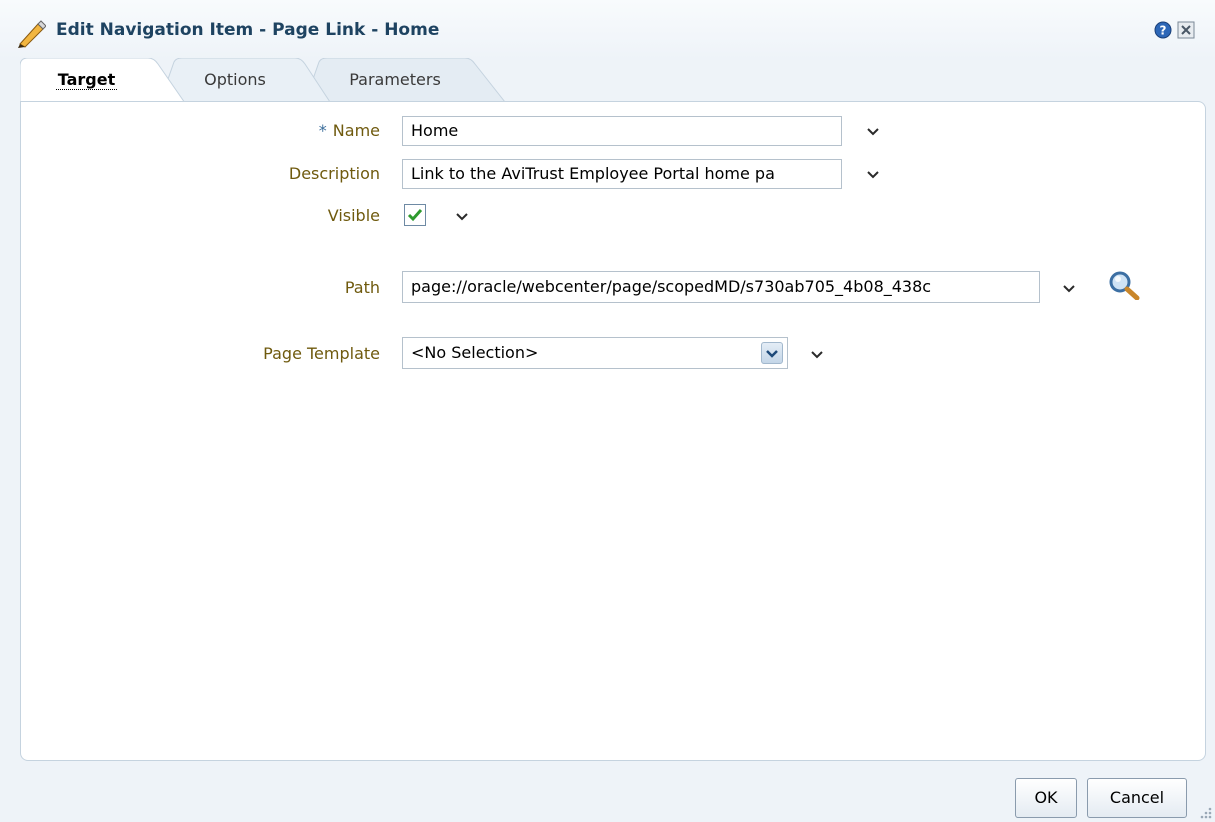  Describe the element at coordinates (475, 352) in the screenshot. I see `page-template-selected: <No Selection>` at that location.